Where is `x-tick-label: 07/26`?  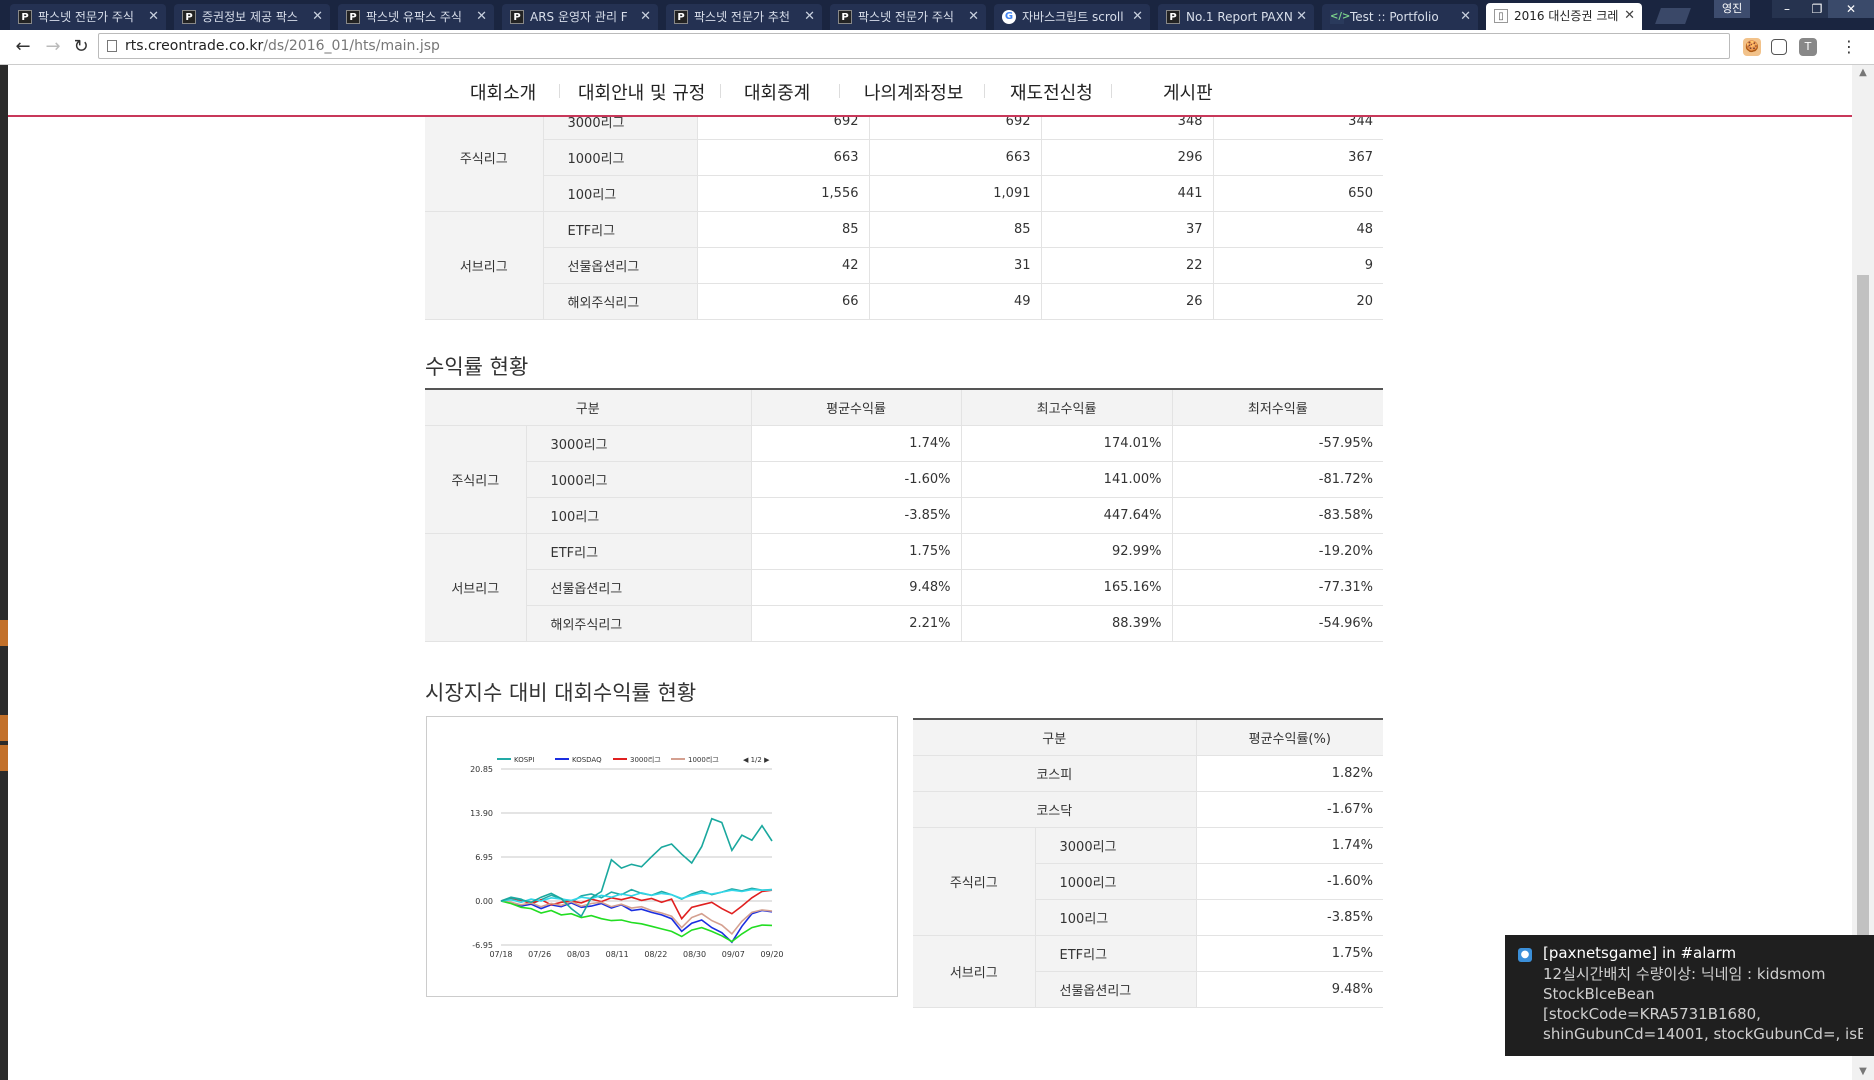
x-tick-label: 07/26 is located at coordinates (539, 954).